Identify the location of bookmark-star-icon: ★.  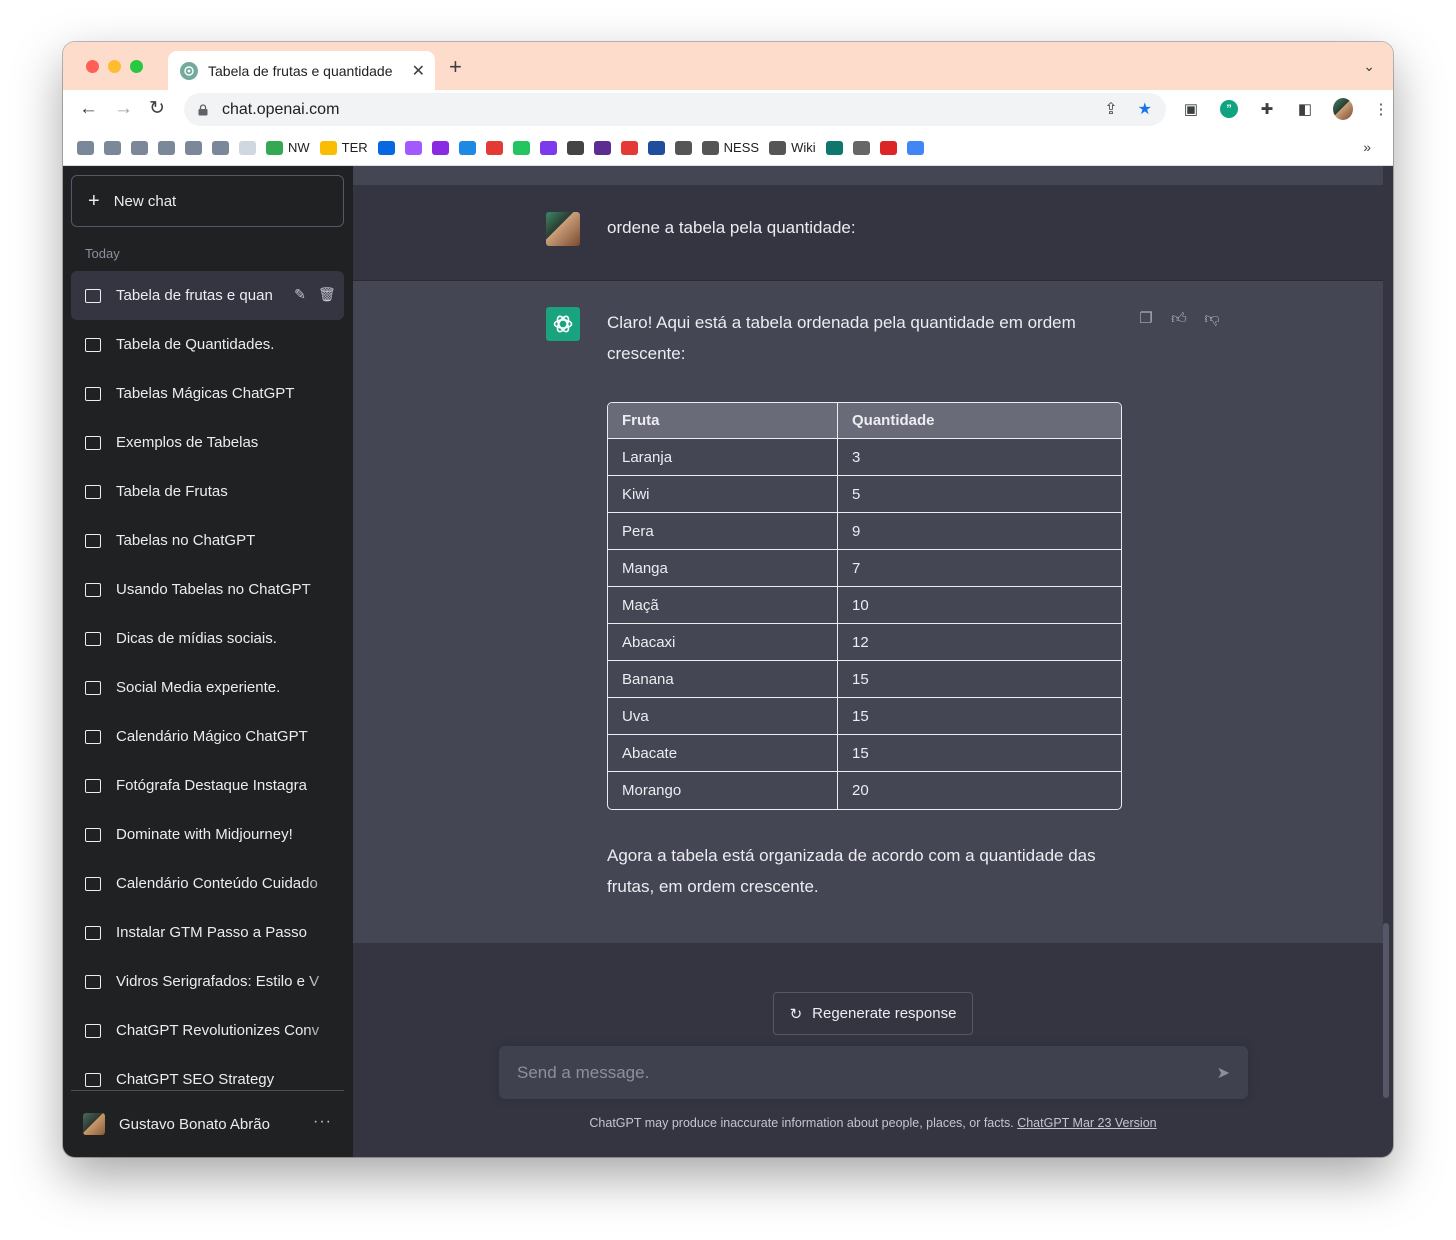
(1145, 109).